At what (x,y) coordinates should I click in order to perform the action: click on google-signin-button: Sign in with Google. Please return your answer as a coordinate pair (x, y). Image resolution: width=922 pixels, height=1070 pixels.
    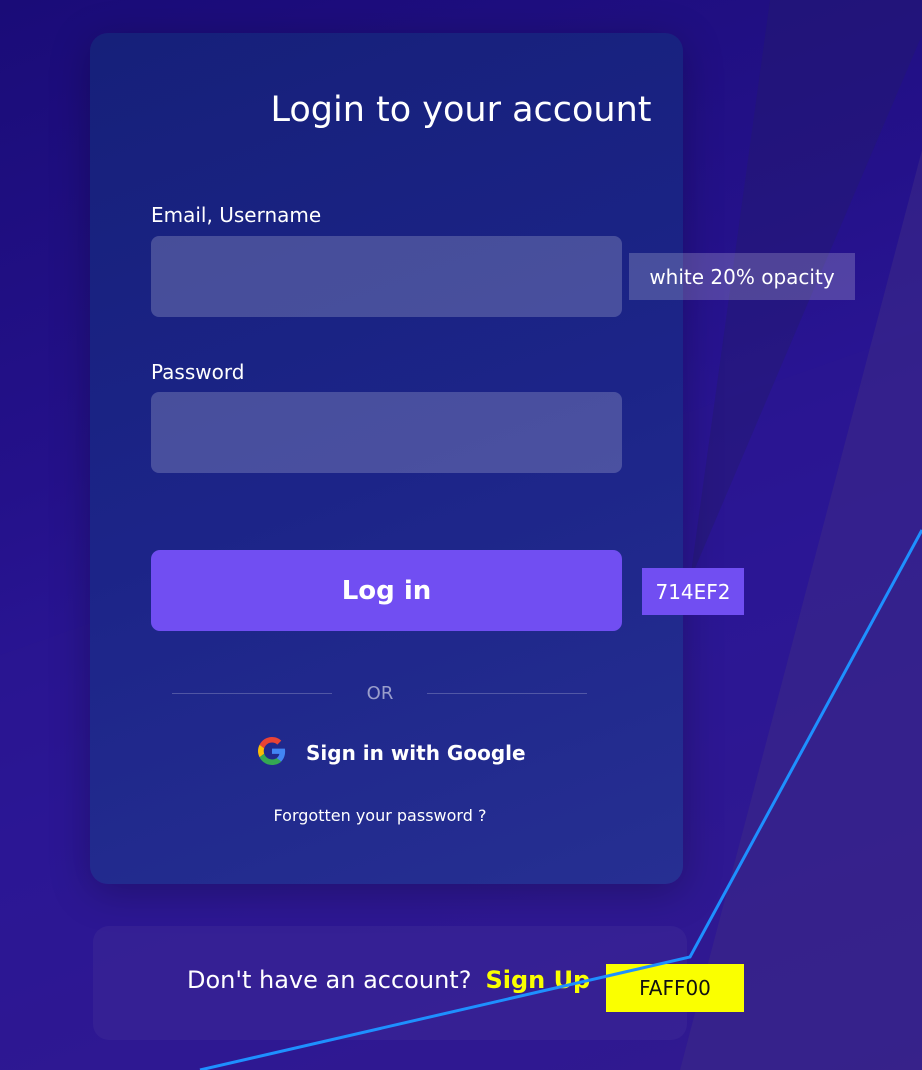
    Looking at the image, I should click on (392, 753).